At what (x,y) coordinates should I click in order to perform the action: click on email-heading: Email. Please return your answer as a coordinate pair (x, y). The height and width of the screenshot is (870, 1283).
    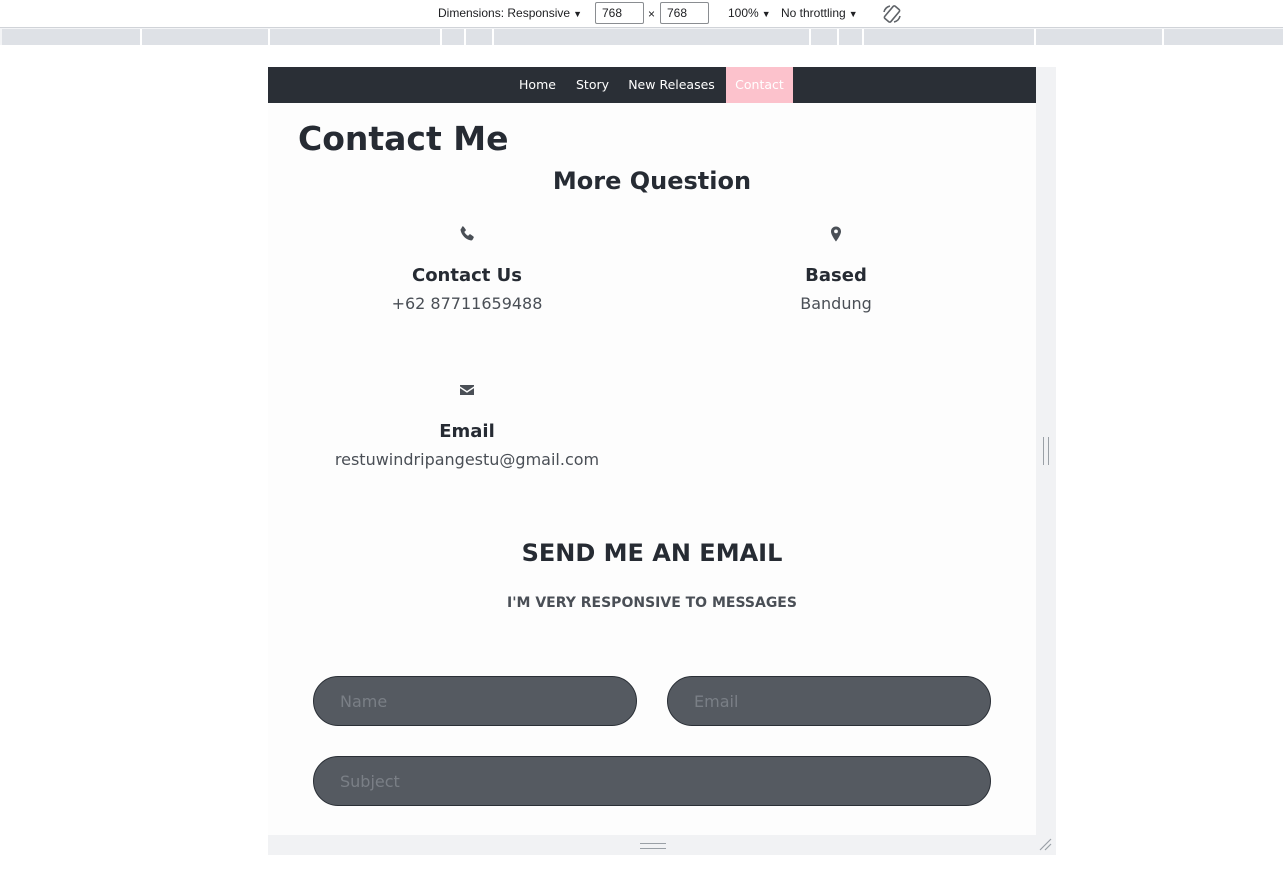
    Looking at the image, I should click on (467, 431).